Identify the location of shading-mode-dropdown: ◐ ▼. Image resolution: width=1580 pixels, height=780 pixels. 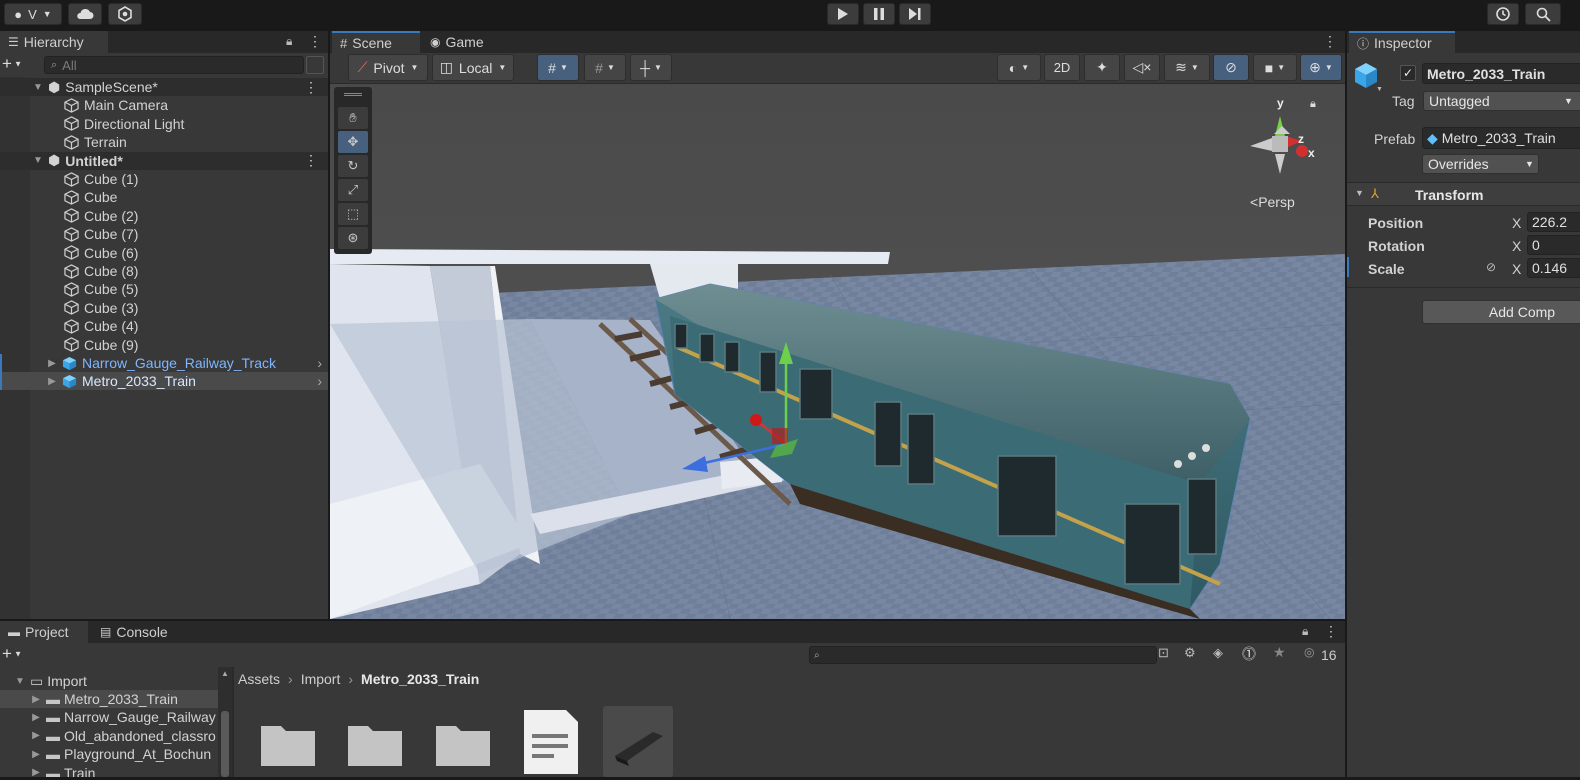
(1019, 67).